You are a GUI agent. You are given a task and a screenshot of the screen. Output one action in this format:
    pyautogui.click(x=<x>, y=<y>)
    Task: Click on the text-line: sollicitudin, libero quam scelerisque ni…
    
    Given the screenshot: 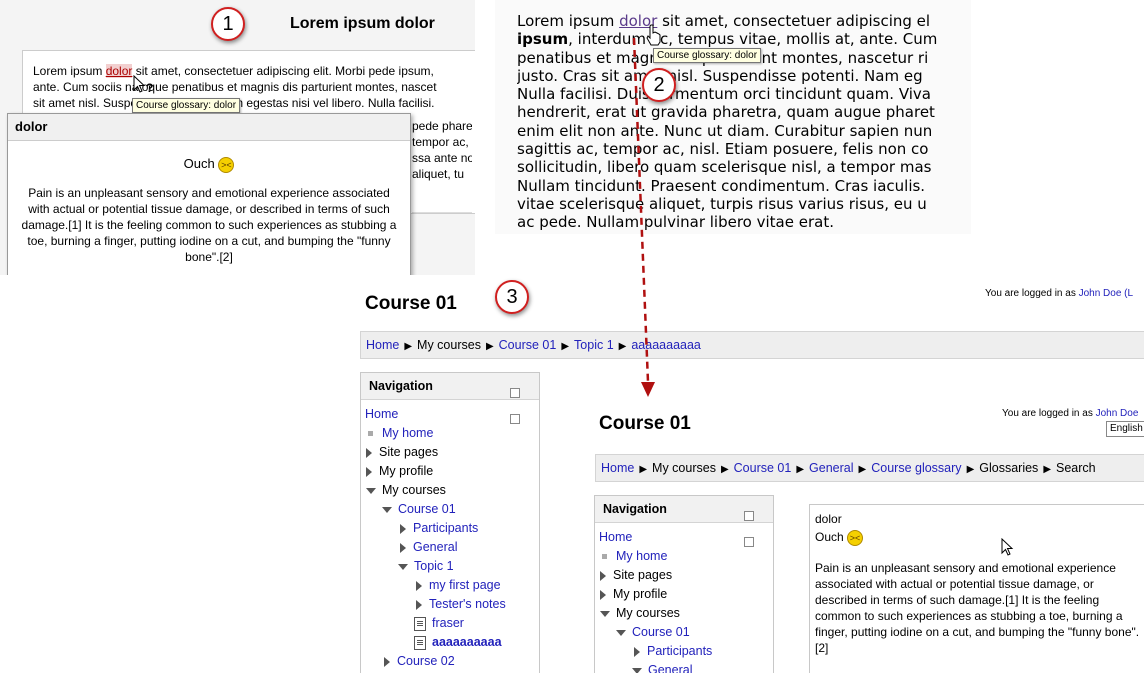 What is the action you would take?
    pyautogui.click(x=724, y=167)
    